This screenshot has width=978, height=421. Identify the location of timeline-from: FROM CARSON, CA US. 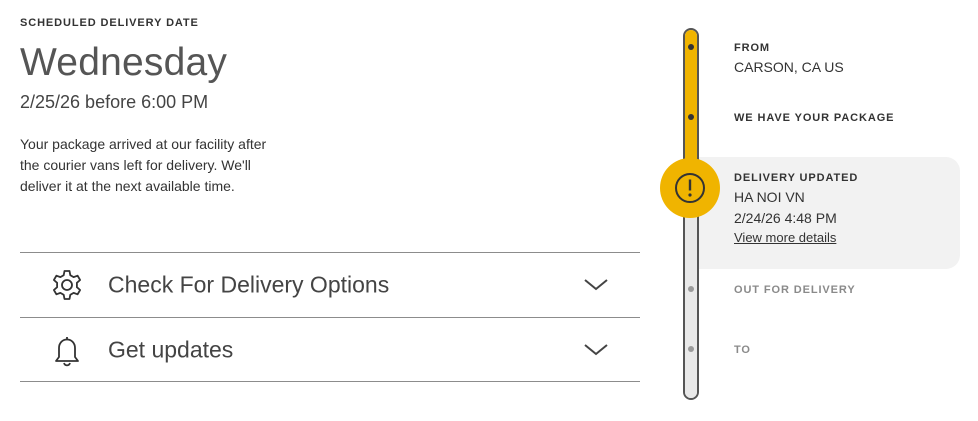
(789, 60).